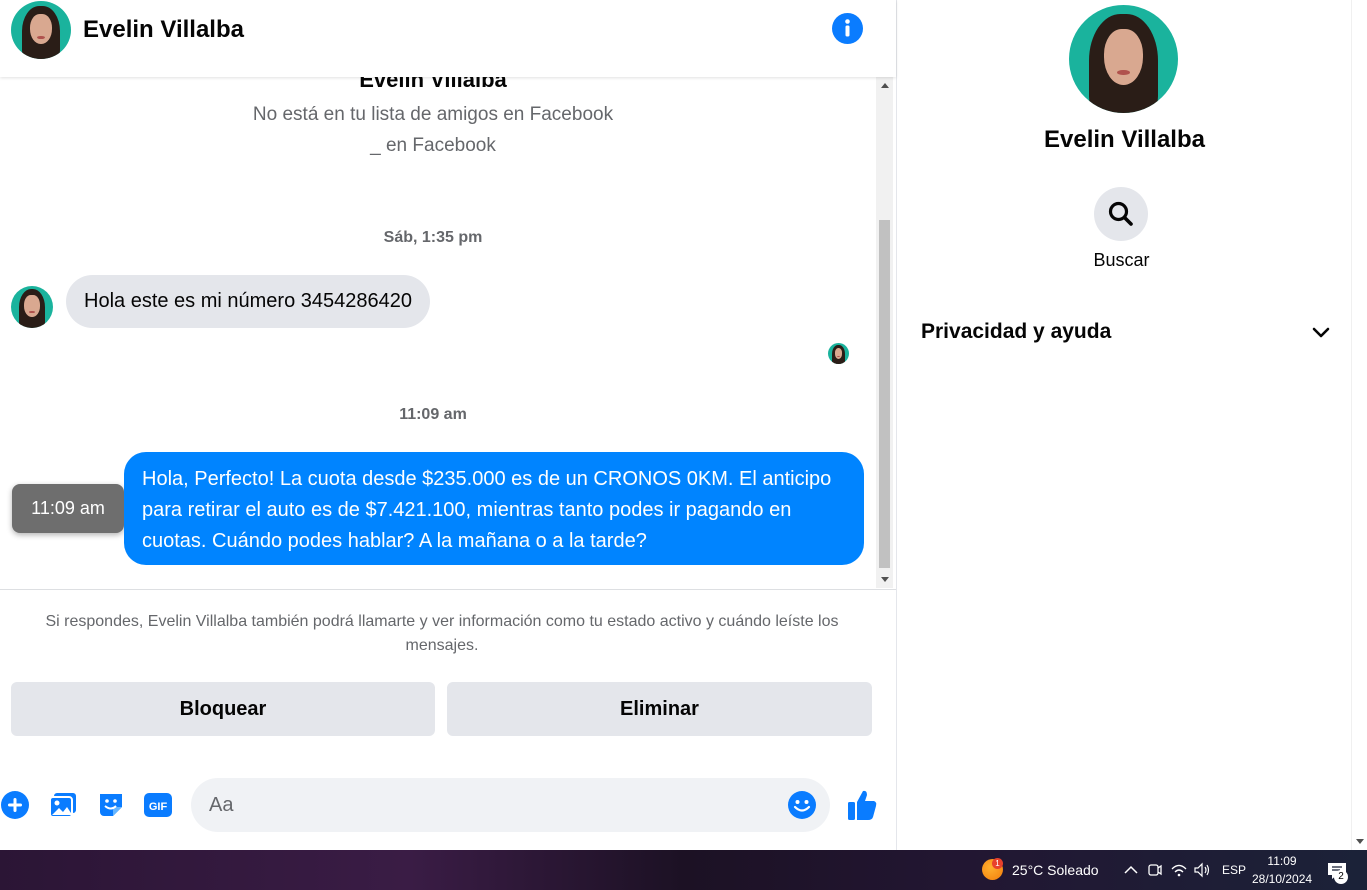 Image resolution: width=1367 pixels, height=890 pixels. What do you see at coordinates (847, 28) in the screenshot?
I see `info-icon` at bounding box center [847, 28].